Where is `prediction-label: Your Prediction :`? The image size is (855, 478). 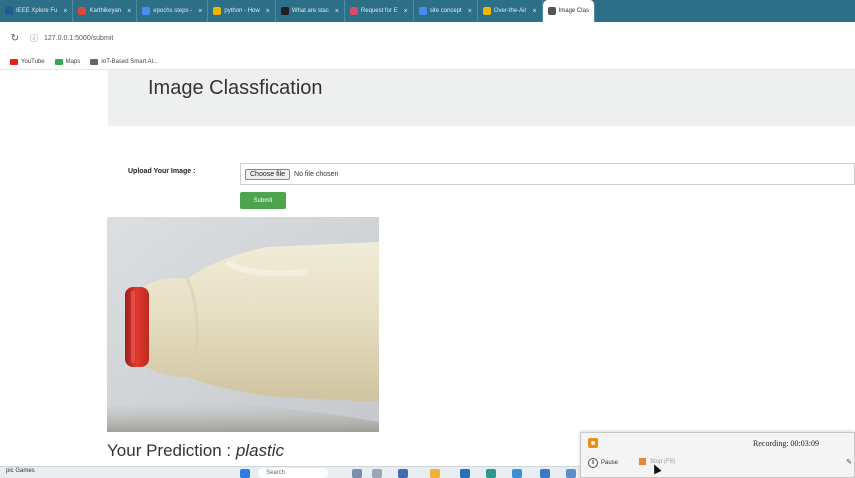 prediction-label: Your Prediction : is located at coordinates (171, 450).